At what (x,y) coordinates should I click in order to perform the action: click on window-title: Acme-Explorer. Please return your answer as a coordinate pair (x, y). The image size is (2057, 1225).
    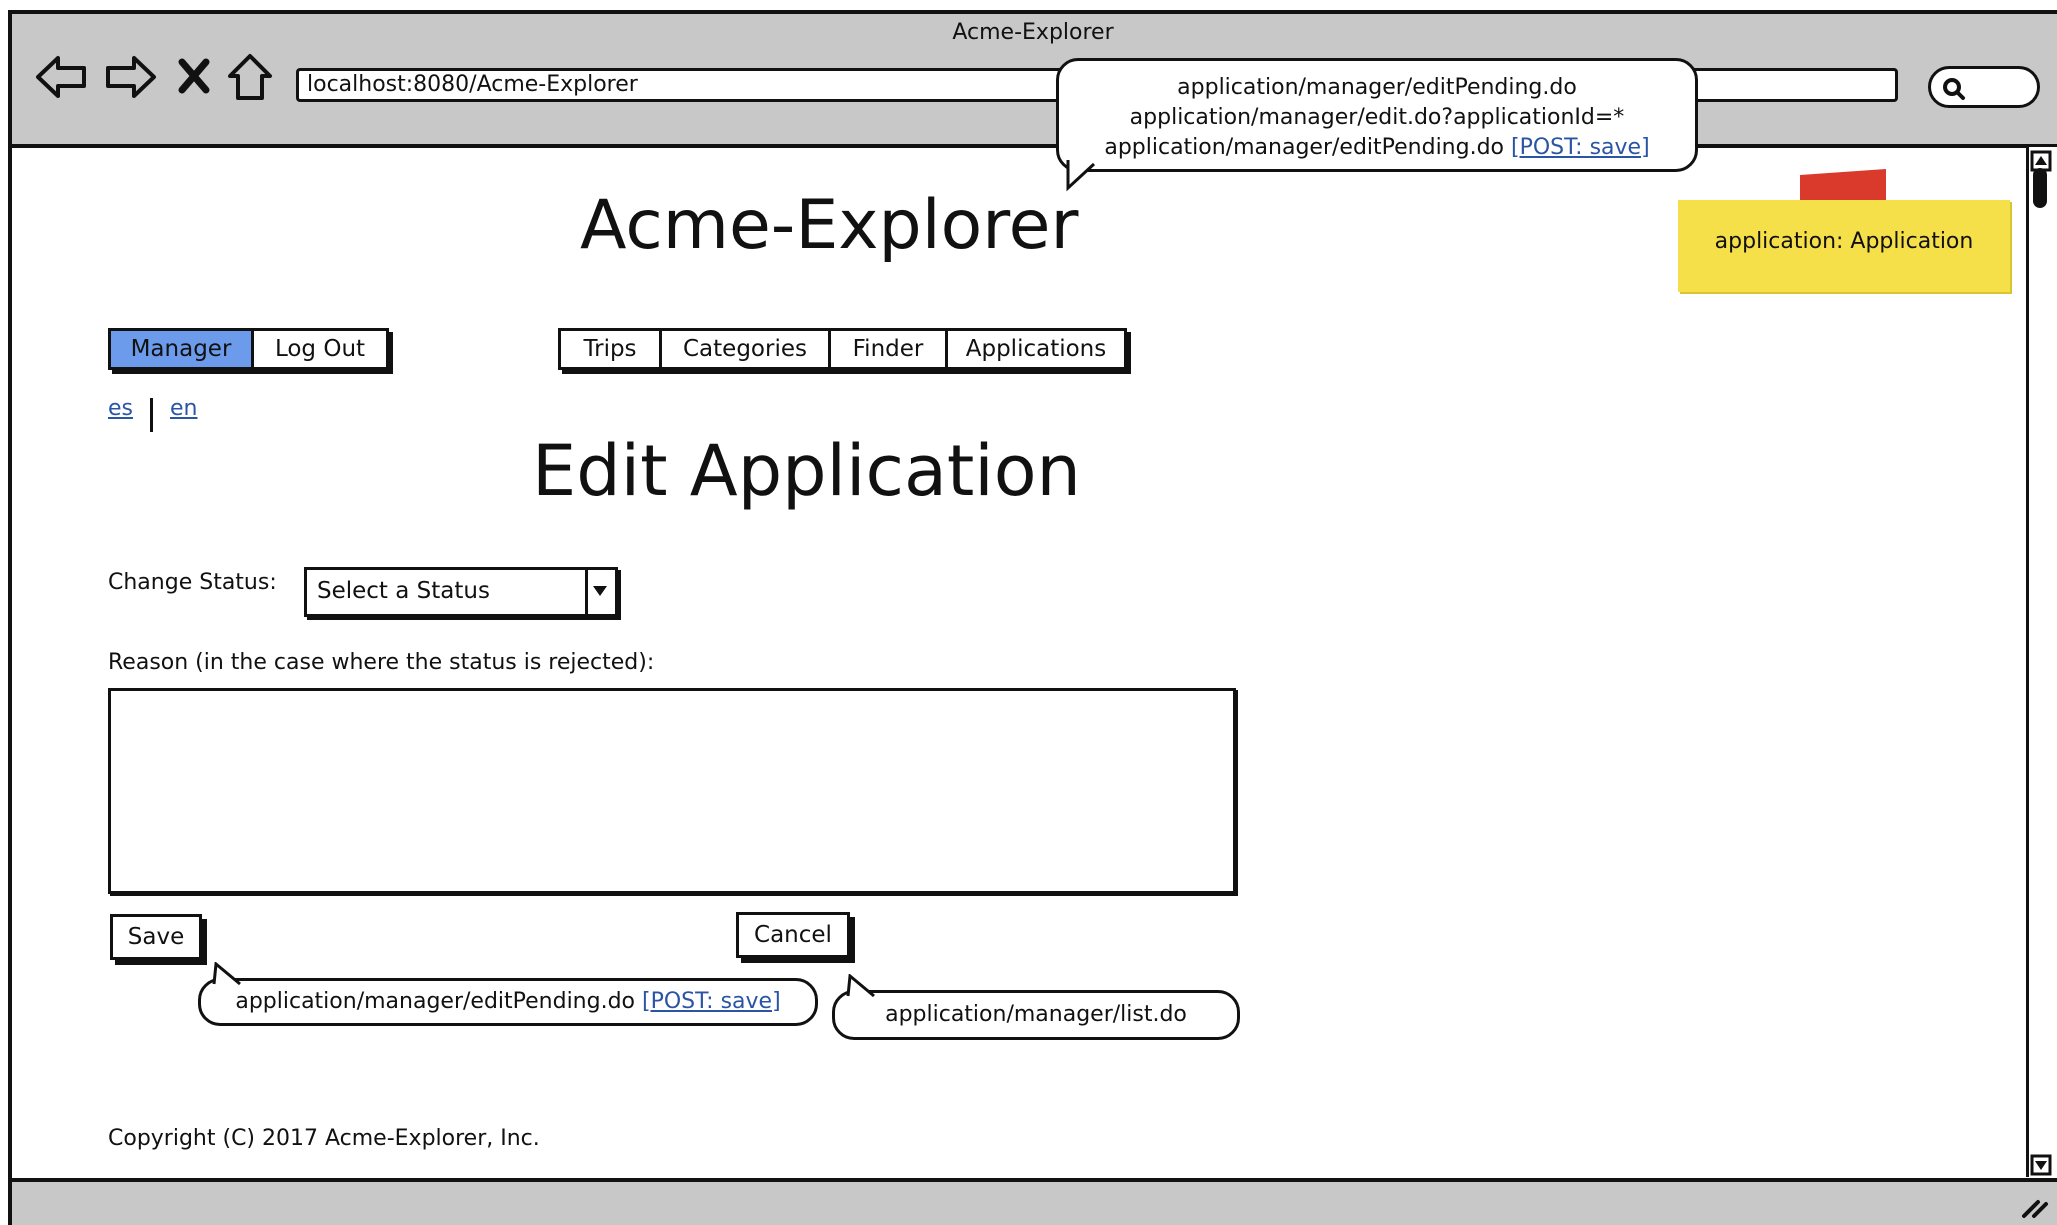
    Looking at the image, I should click on (1033, 32).